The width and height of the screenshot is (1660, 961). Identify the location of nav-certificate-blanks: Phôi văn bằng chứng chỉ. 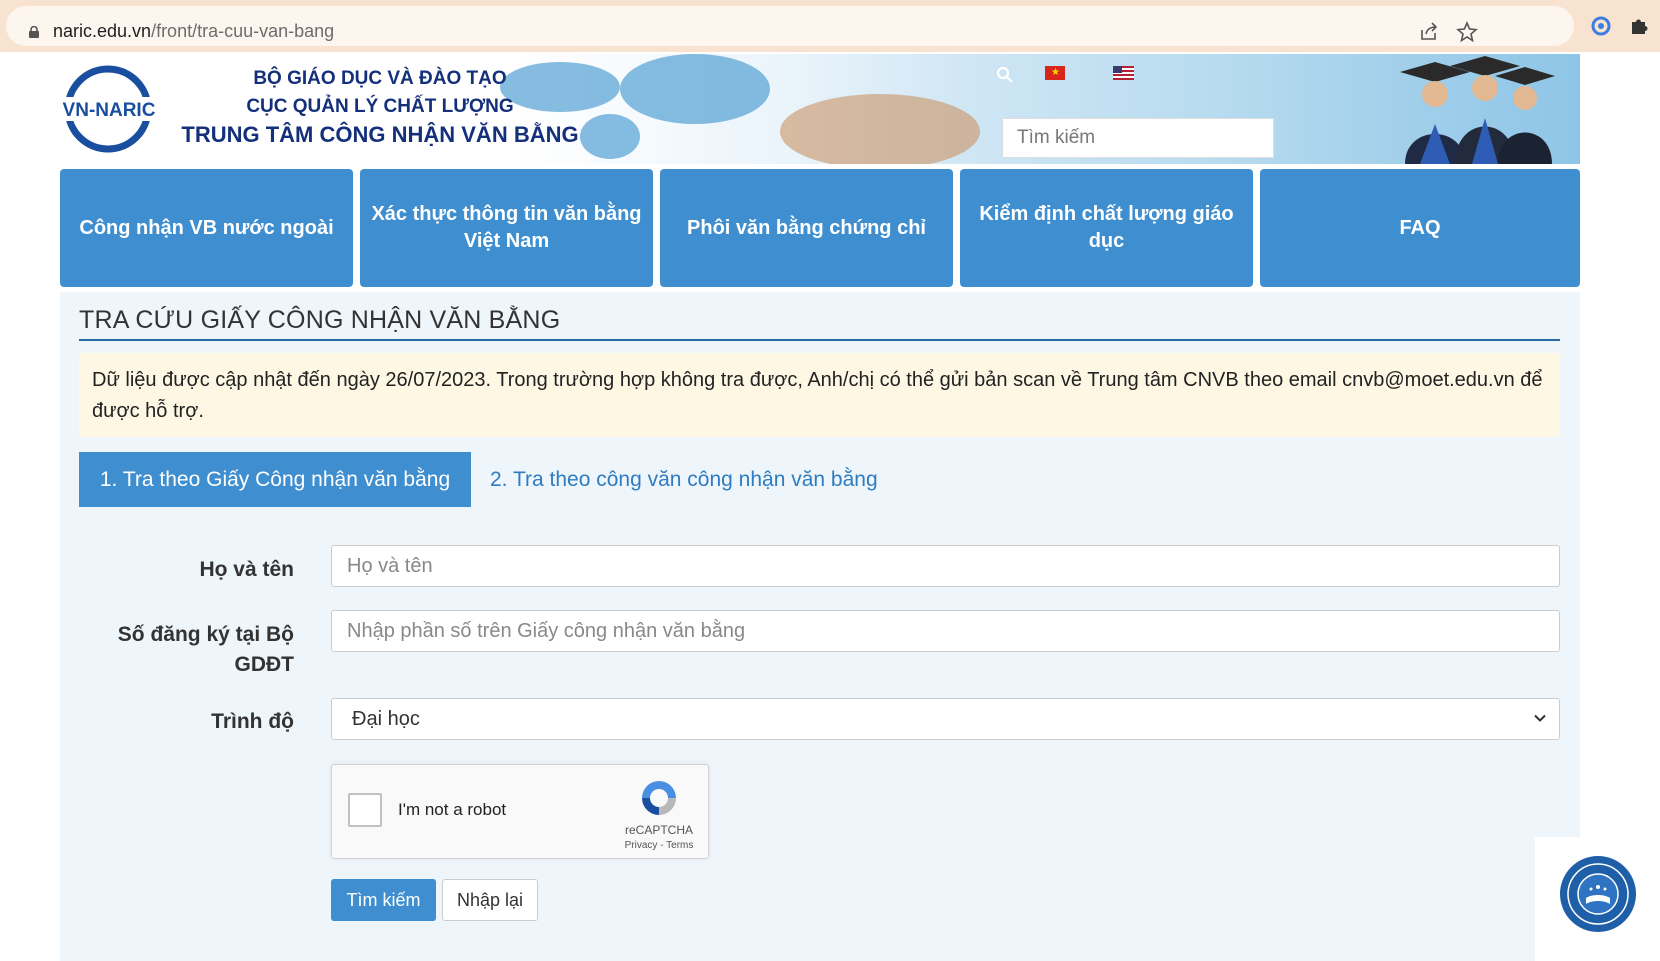
(806, 228).